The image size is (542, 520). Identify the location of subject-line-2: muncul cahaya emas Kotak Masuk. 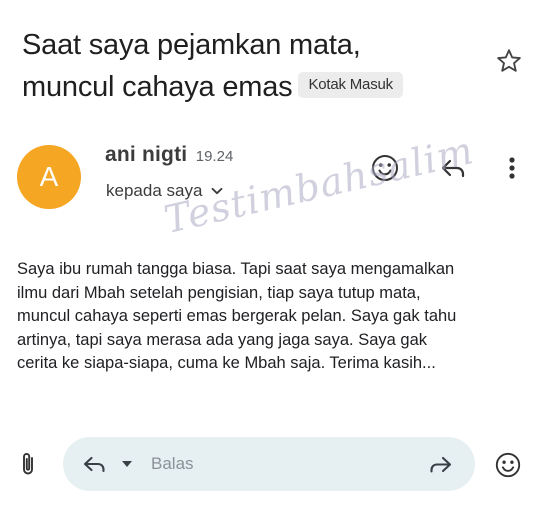
(242, 87).